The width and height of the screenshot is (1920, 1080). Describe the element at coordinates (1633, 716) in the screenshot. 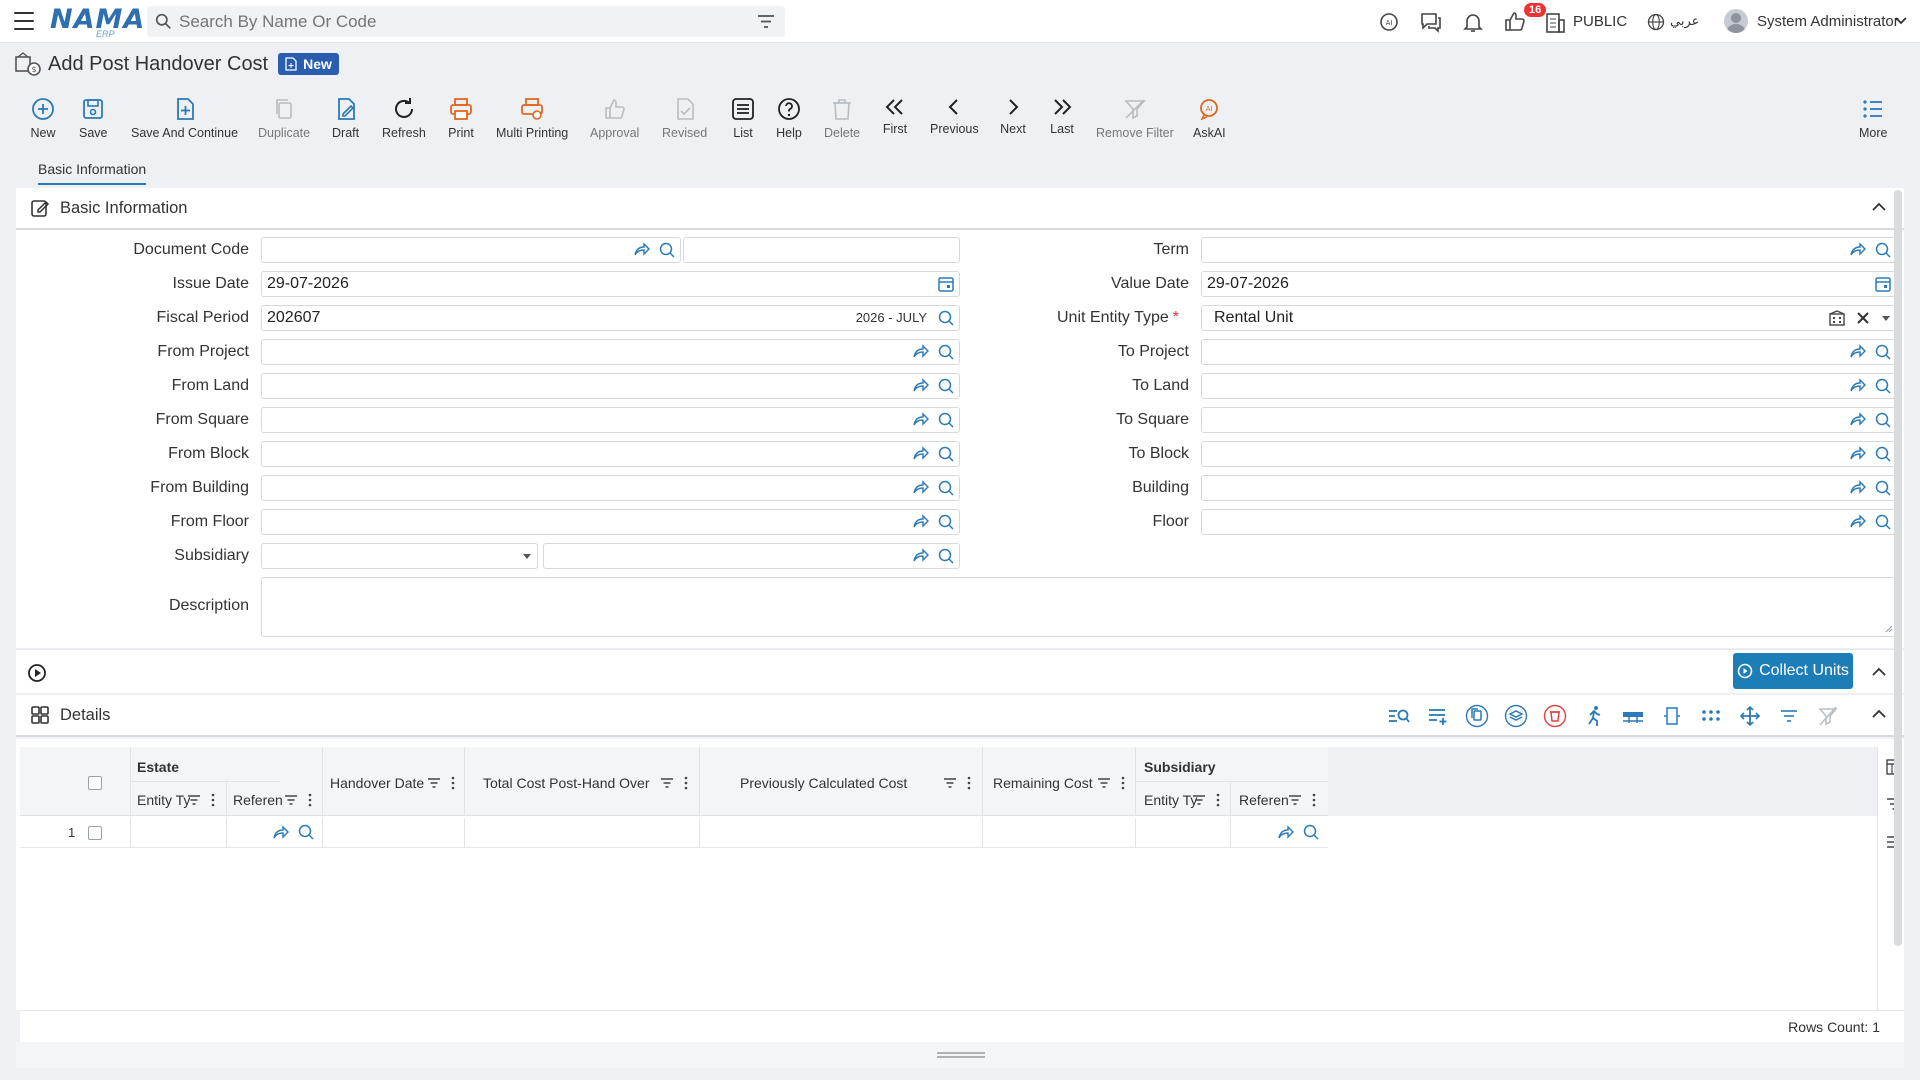

I see `row-format-icon` at that location.